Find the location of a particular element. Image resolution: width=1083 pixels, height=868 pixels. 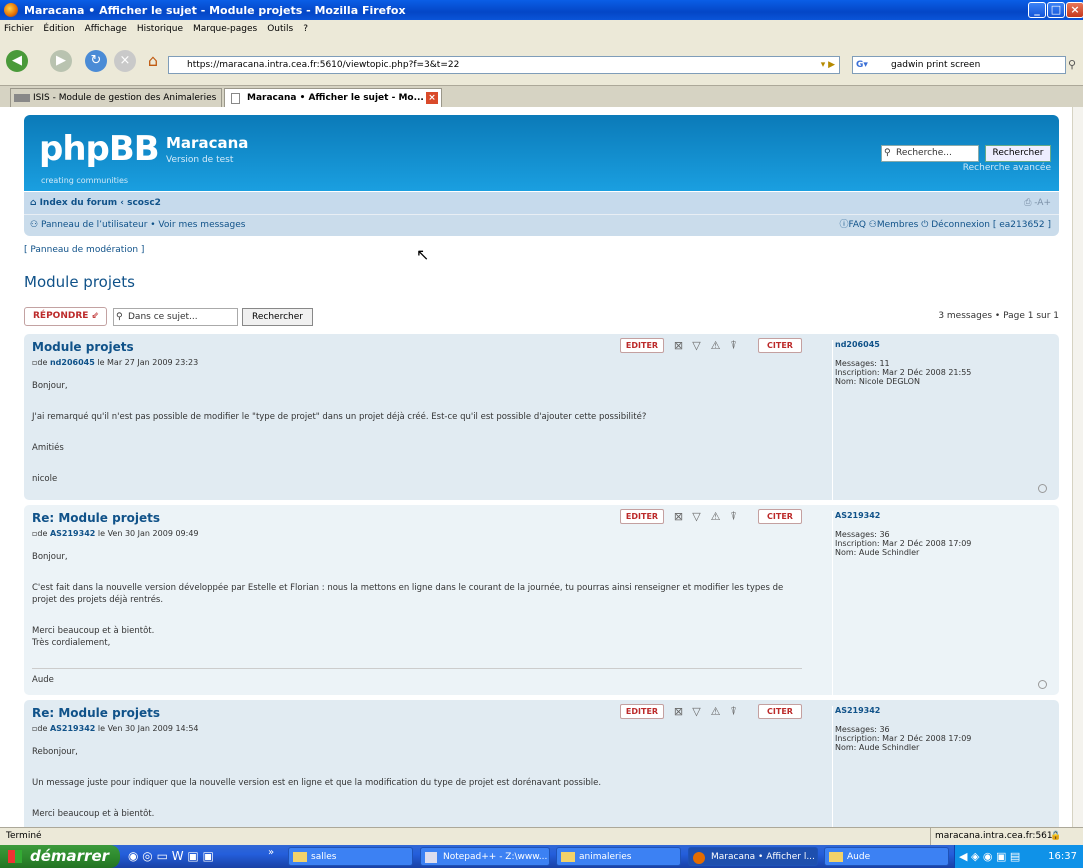

search-go-icon: ⚲ is located at coordinates (1075, 65).